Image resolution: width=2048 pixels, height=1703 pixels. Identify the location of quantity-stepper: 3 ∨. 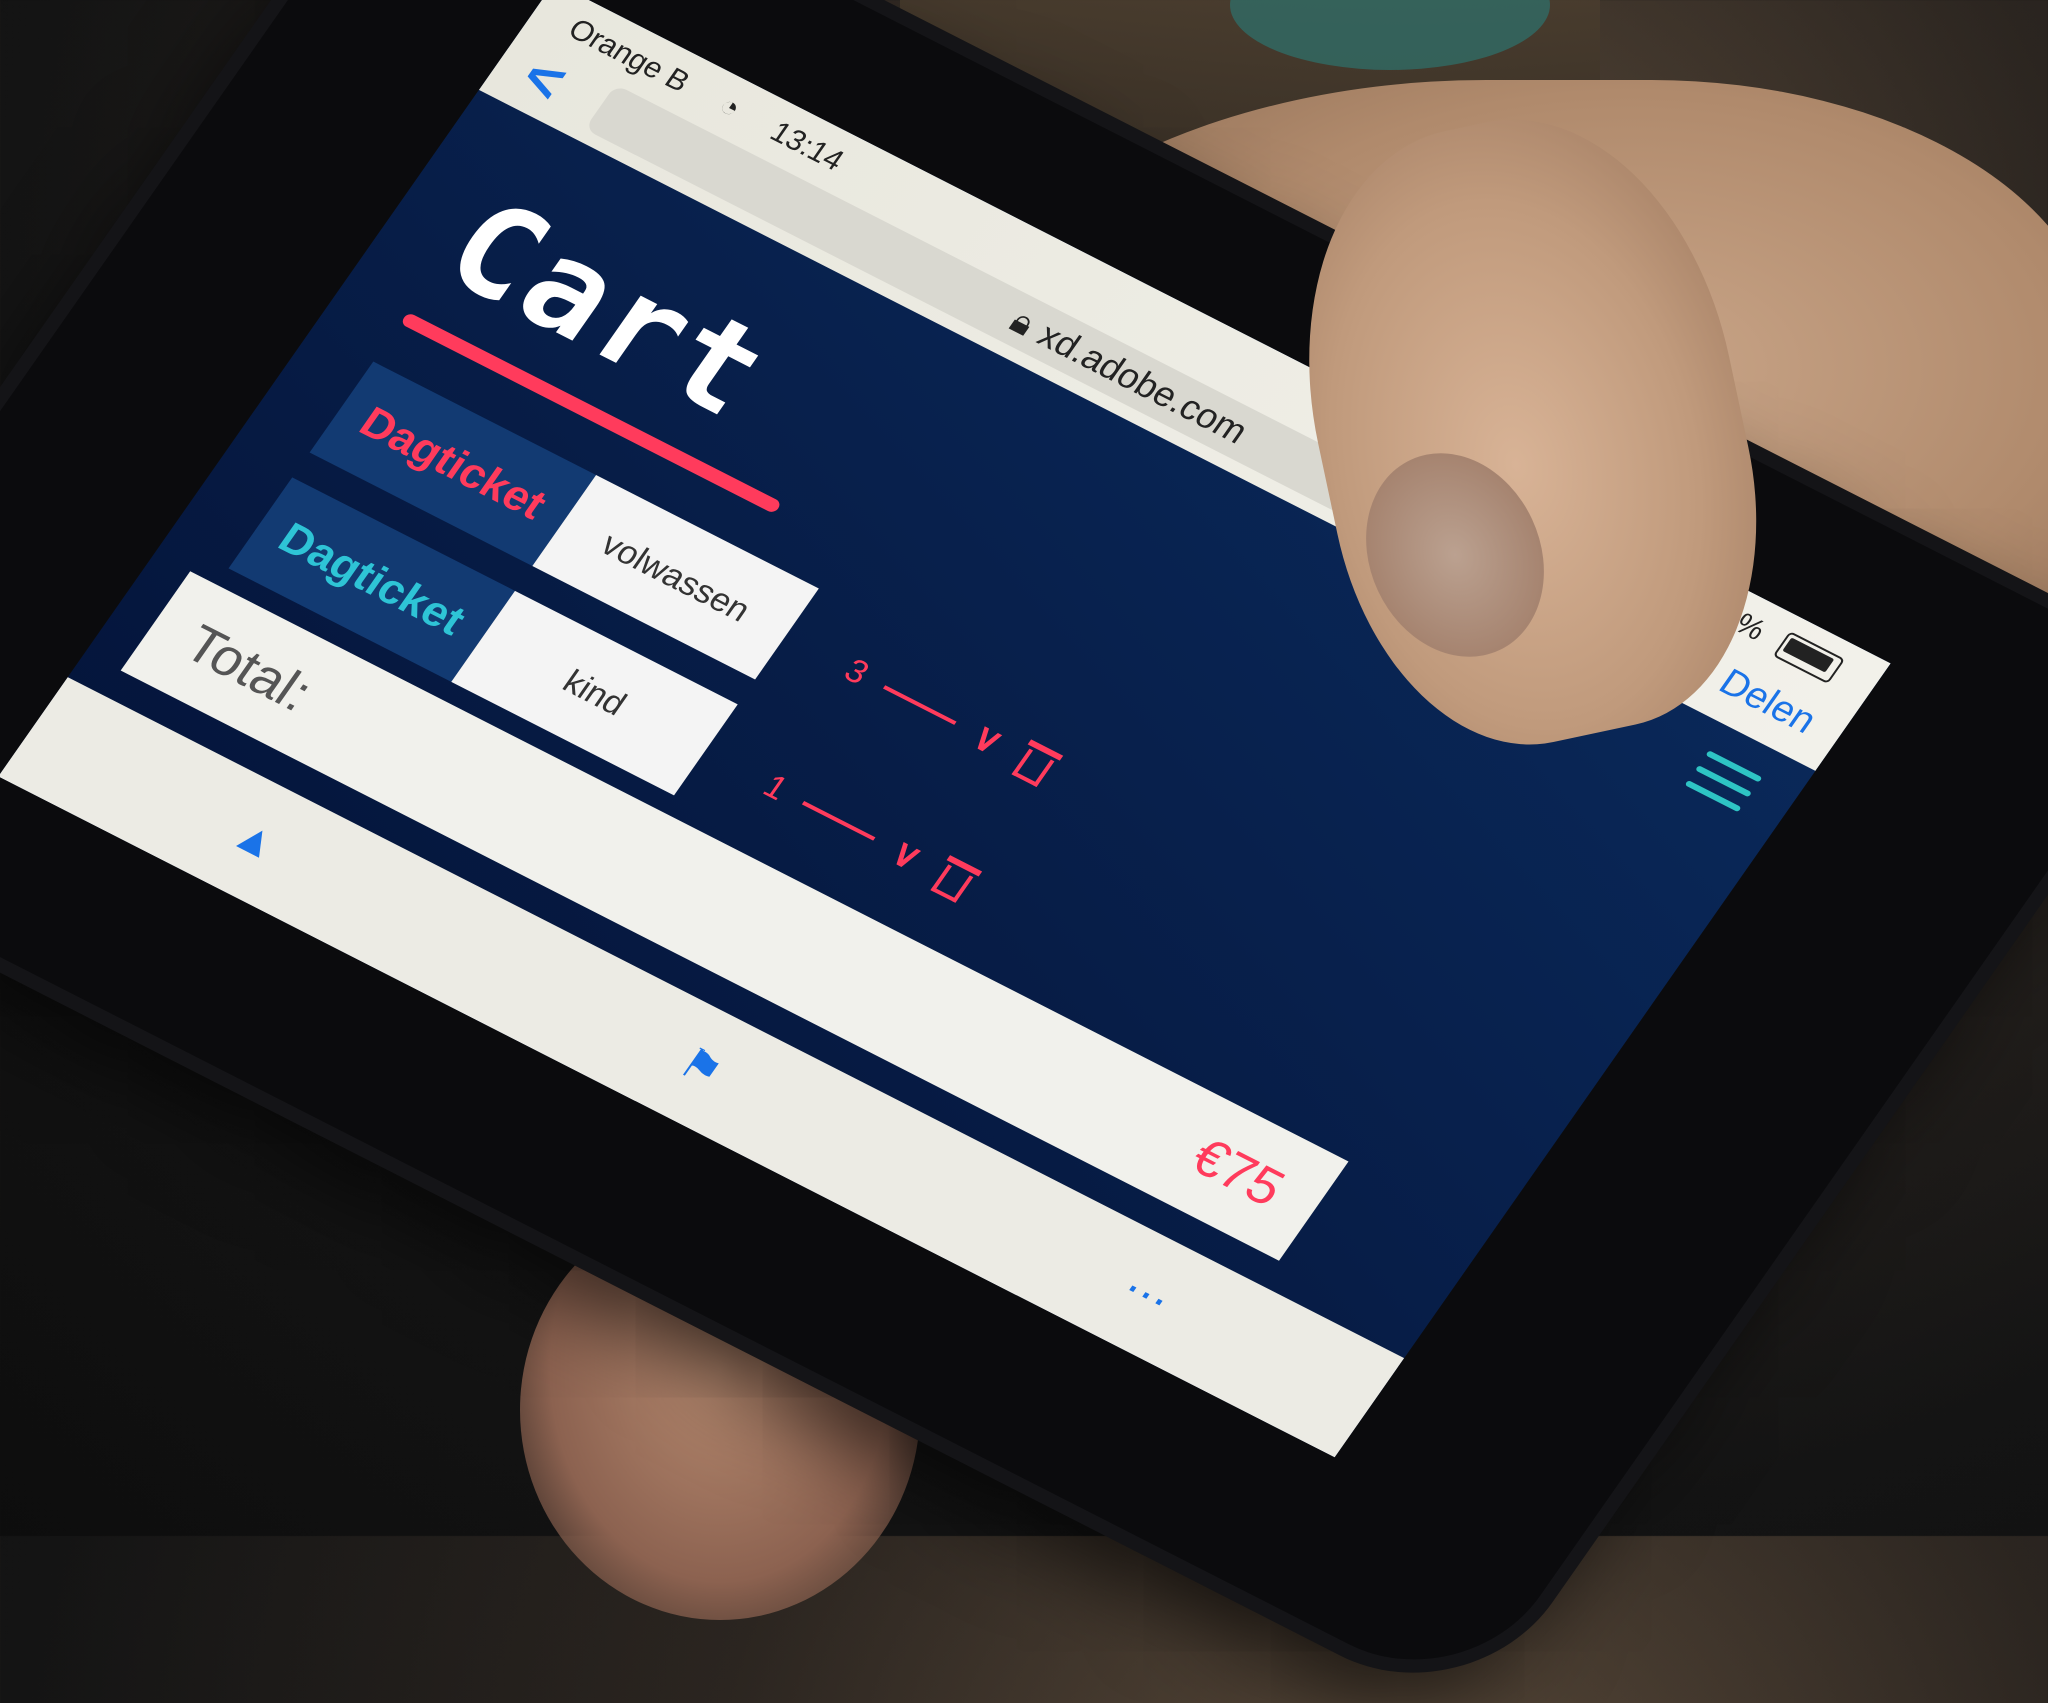
(950, 719).